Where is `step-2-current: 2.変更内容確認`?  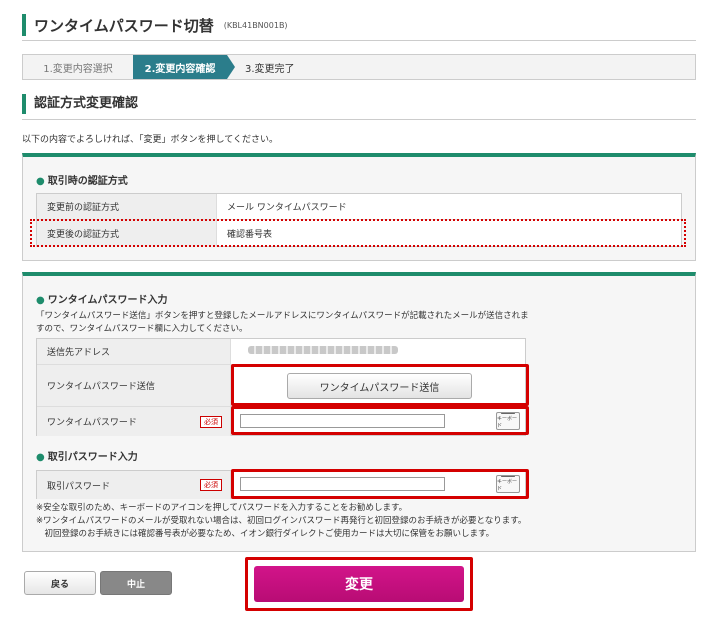
step-2-current: 2.変更内容確認 is located at coordinates (184, 67).